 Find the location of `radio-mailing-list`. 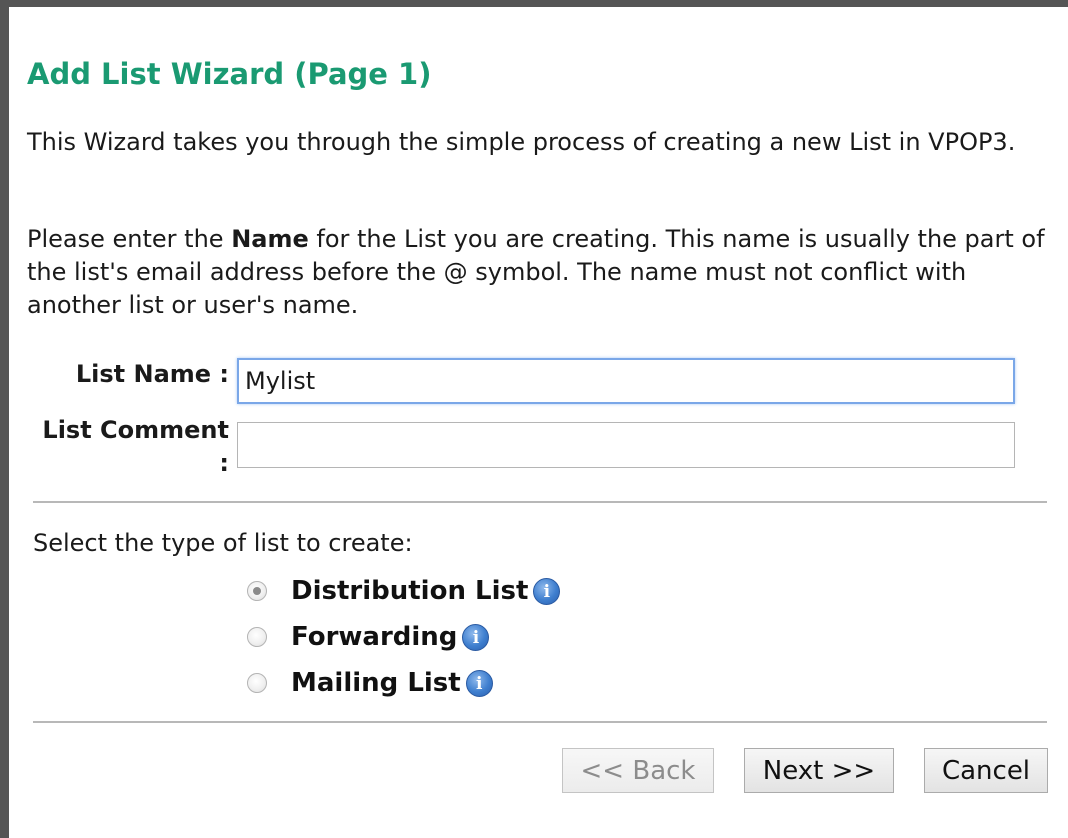

radio-mailing-list is located at coordinates (257, 683).